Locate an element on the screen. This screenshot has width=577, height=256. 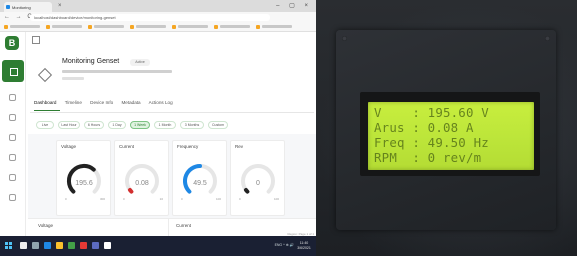
status-badge: Active is located at coordinates (140, 62).